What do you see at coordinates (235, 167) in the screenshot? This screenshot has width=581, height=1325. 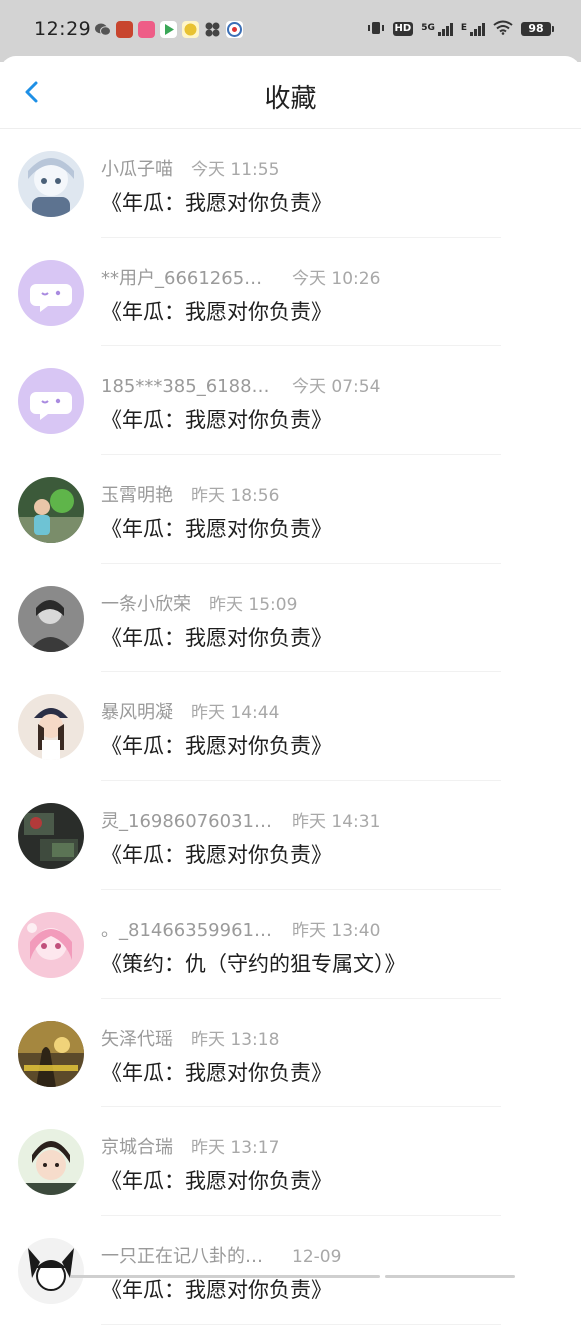 I see `timestamp: 今天 11:55` at bounding box center [235, 167].